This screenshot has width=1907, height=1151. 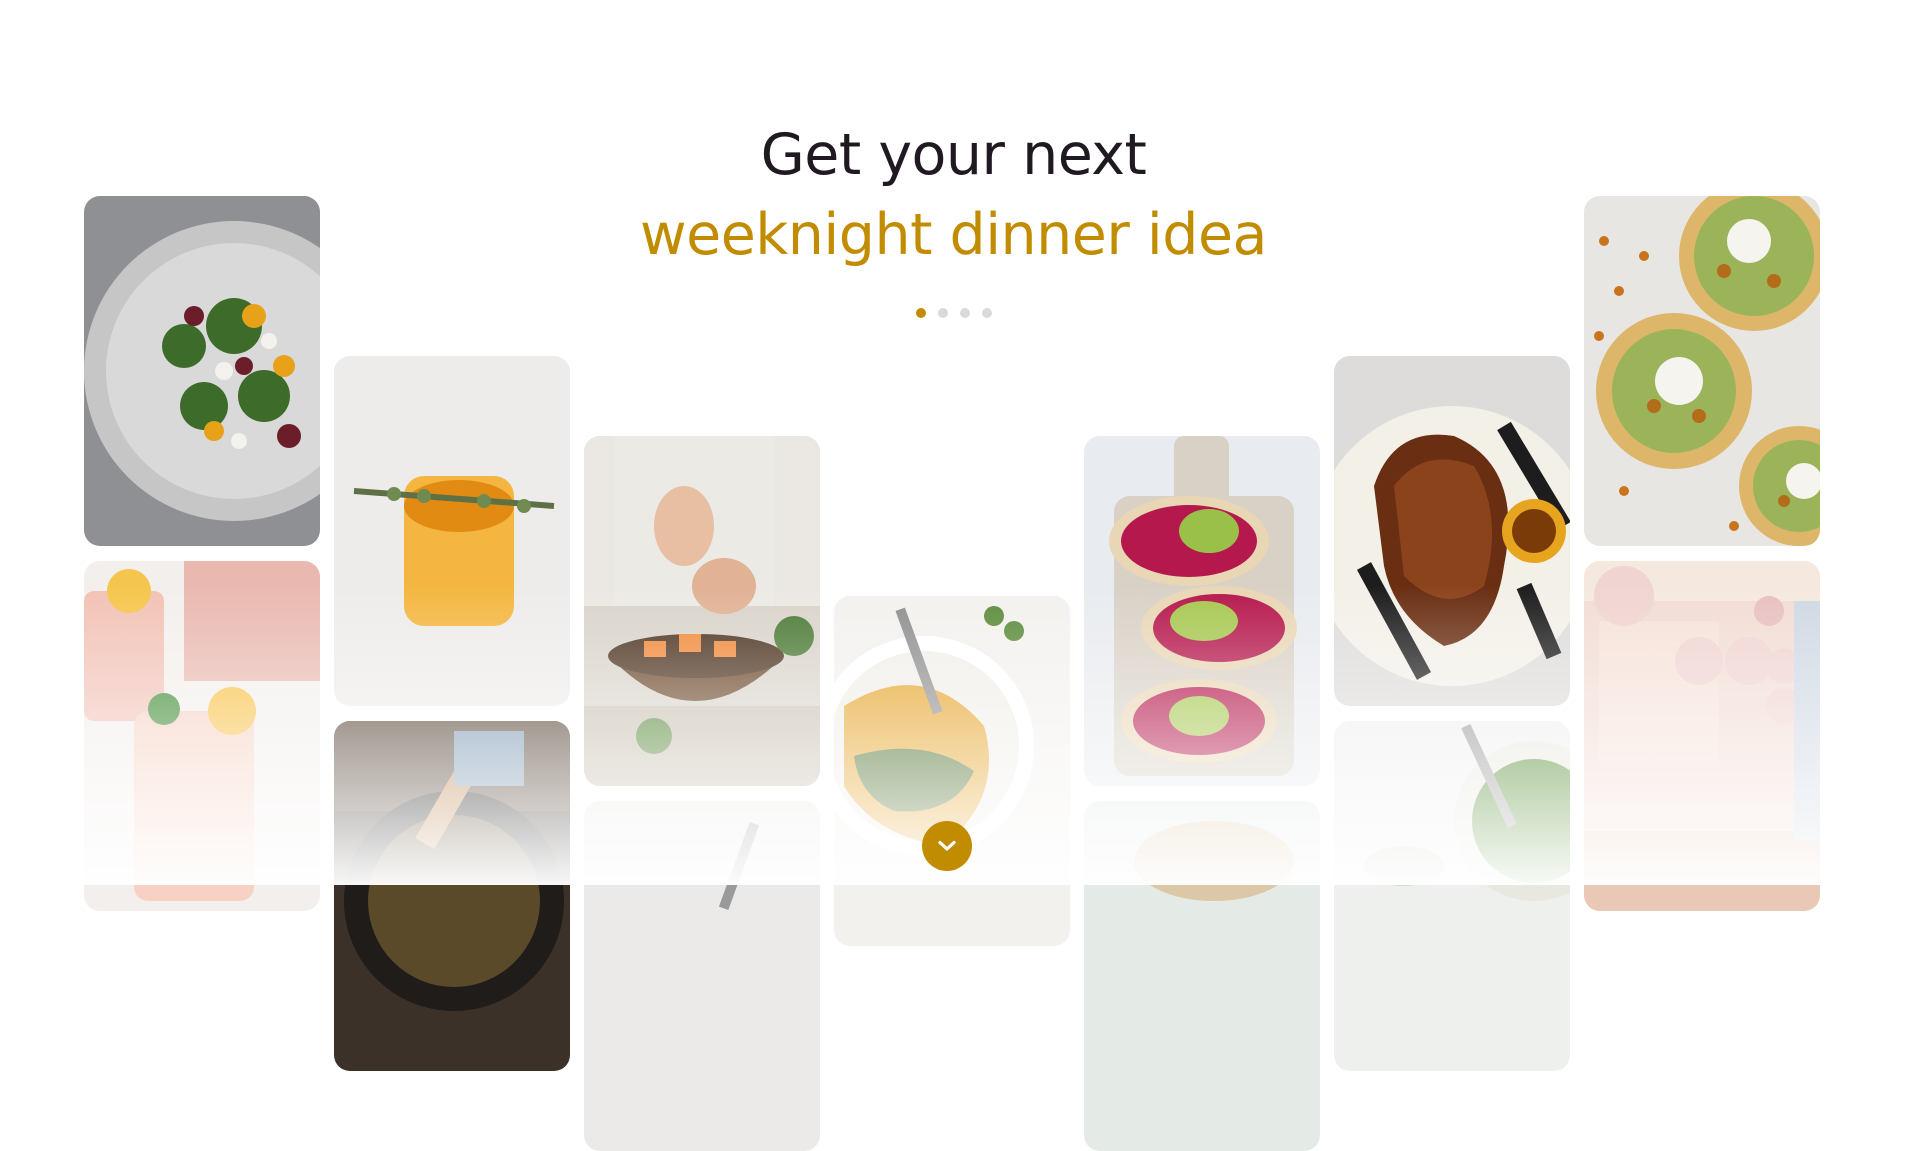 I want to click on pin-chickpea-flatbread, so click(x=1702, y=371).